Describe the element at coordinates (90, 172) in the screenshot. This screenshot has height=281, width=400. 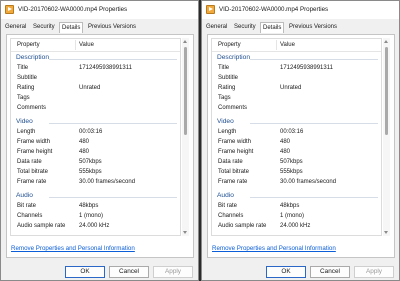
I see `property-value: 555kbps` at that location.